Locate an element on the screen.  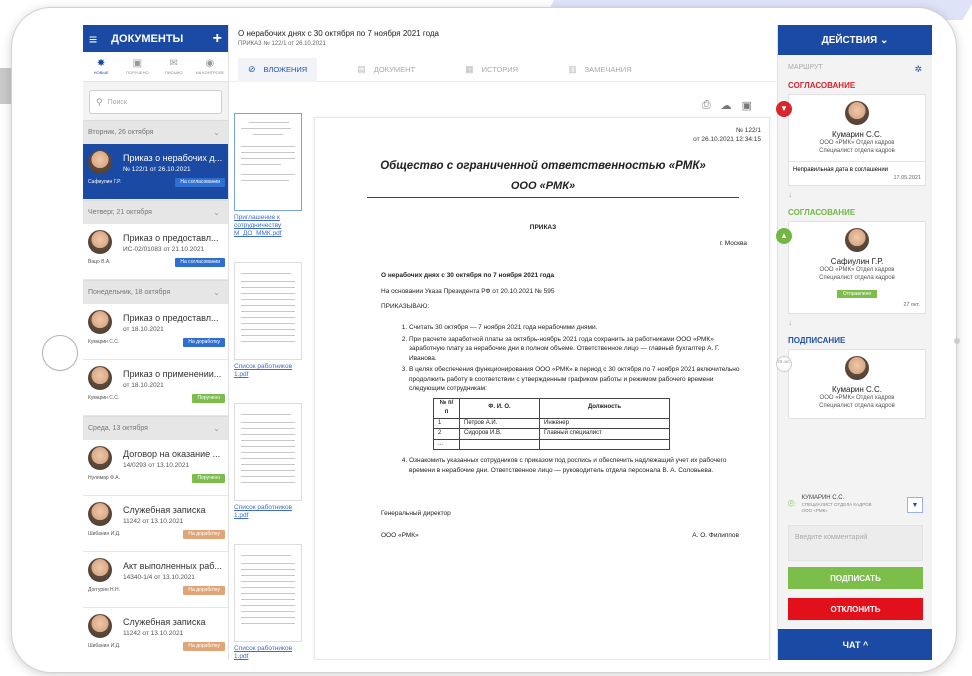
table-cell: Инженер is located at coordinates (604, 423).